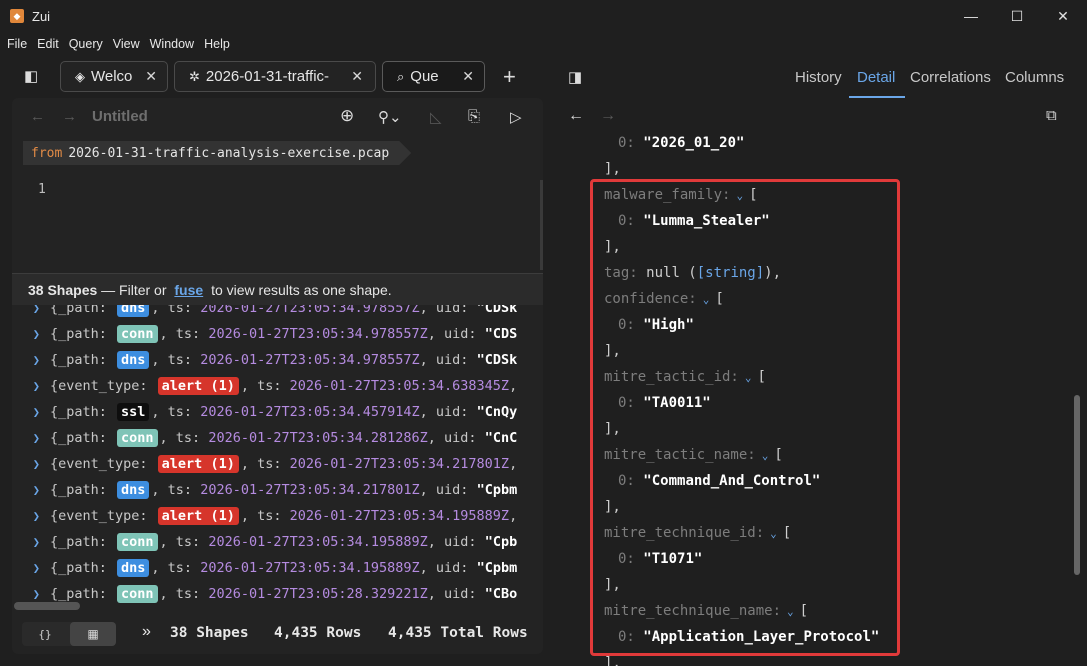 The width and height of the screenshot is (1087, 666). I want to click on export-icon: ⎘, so click(474, 116).